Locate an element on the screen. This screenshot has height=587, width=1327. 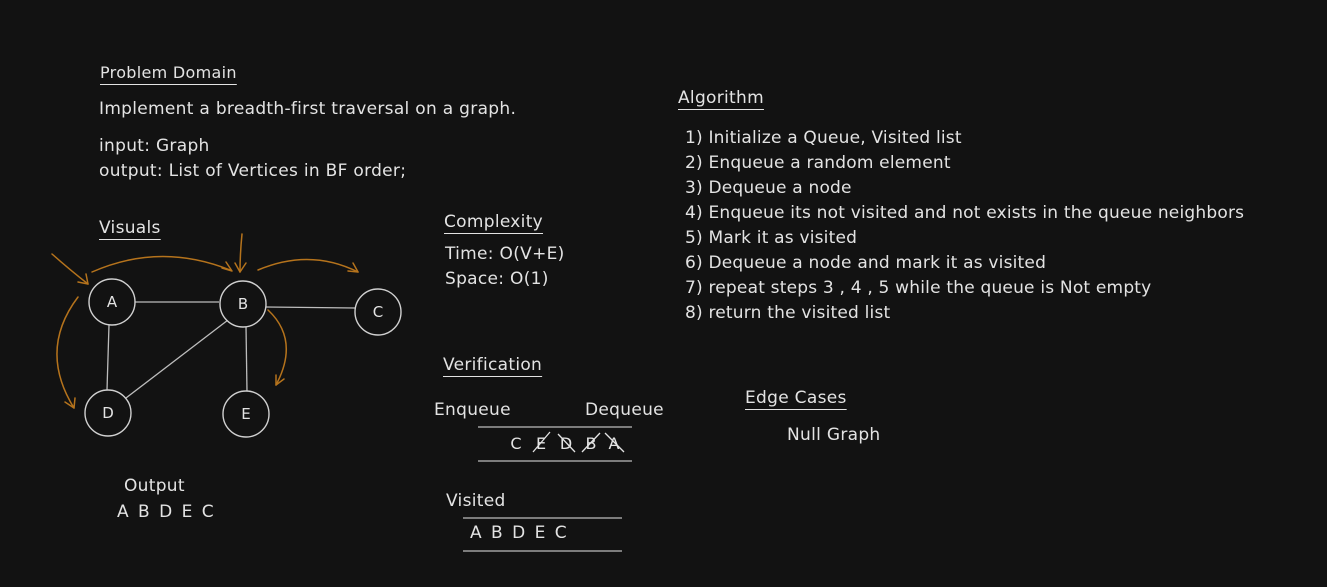
algorithm-step: 1) Initialize a Queue, Visited list is located at coordinates (823, 138).